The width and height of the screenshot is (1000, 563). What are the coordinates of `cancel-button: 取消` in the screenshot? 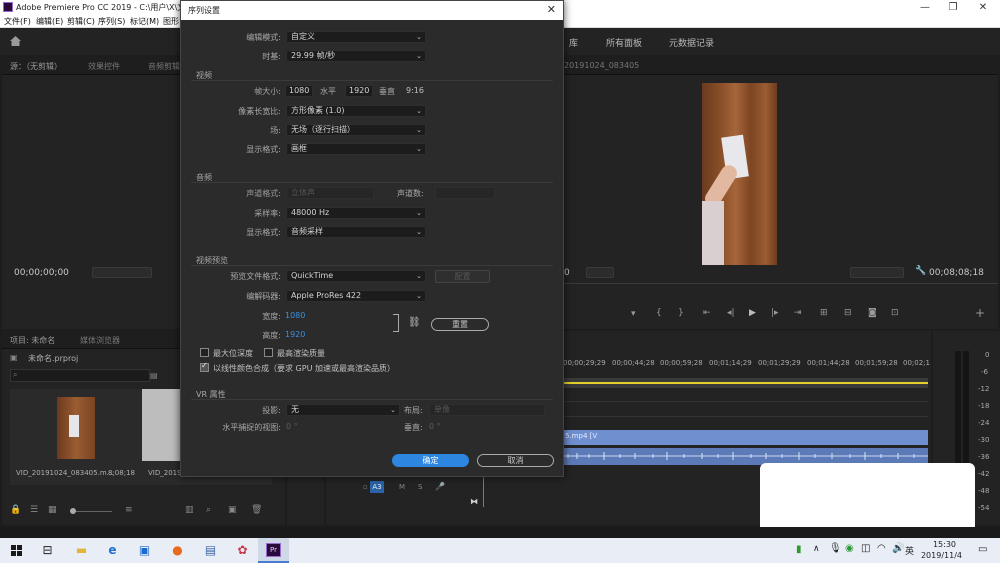 It's located at (515, 460).